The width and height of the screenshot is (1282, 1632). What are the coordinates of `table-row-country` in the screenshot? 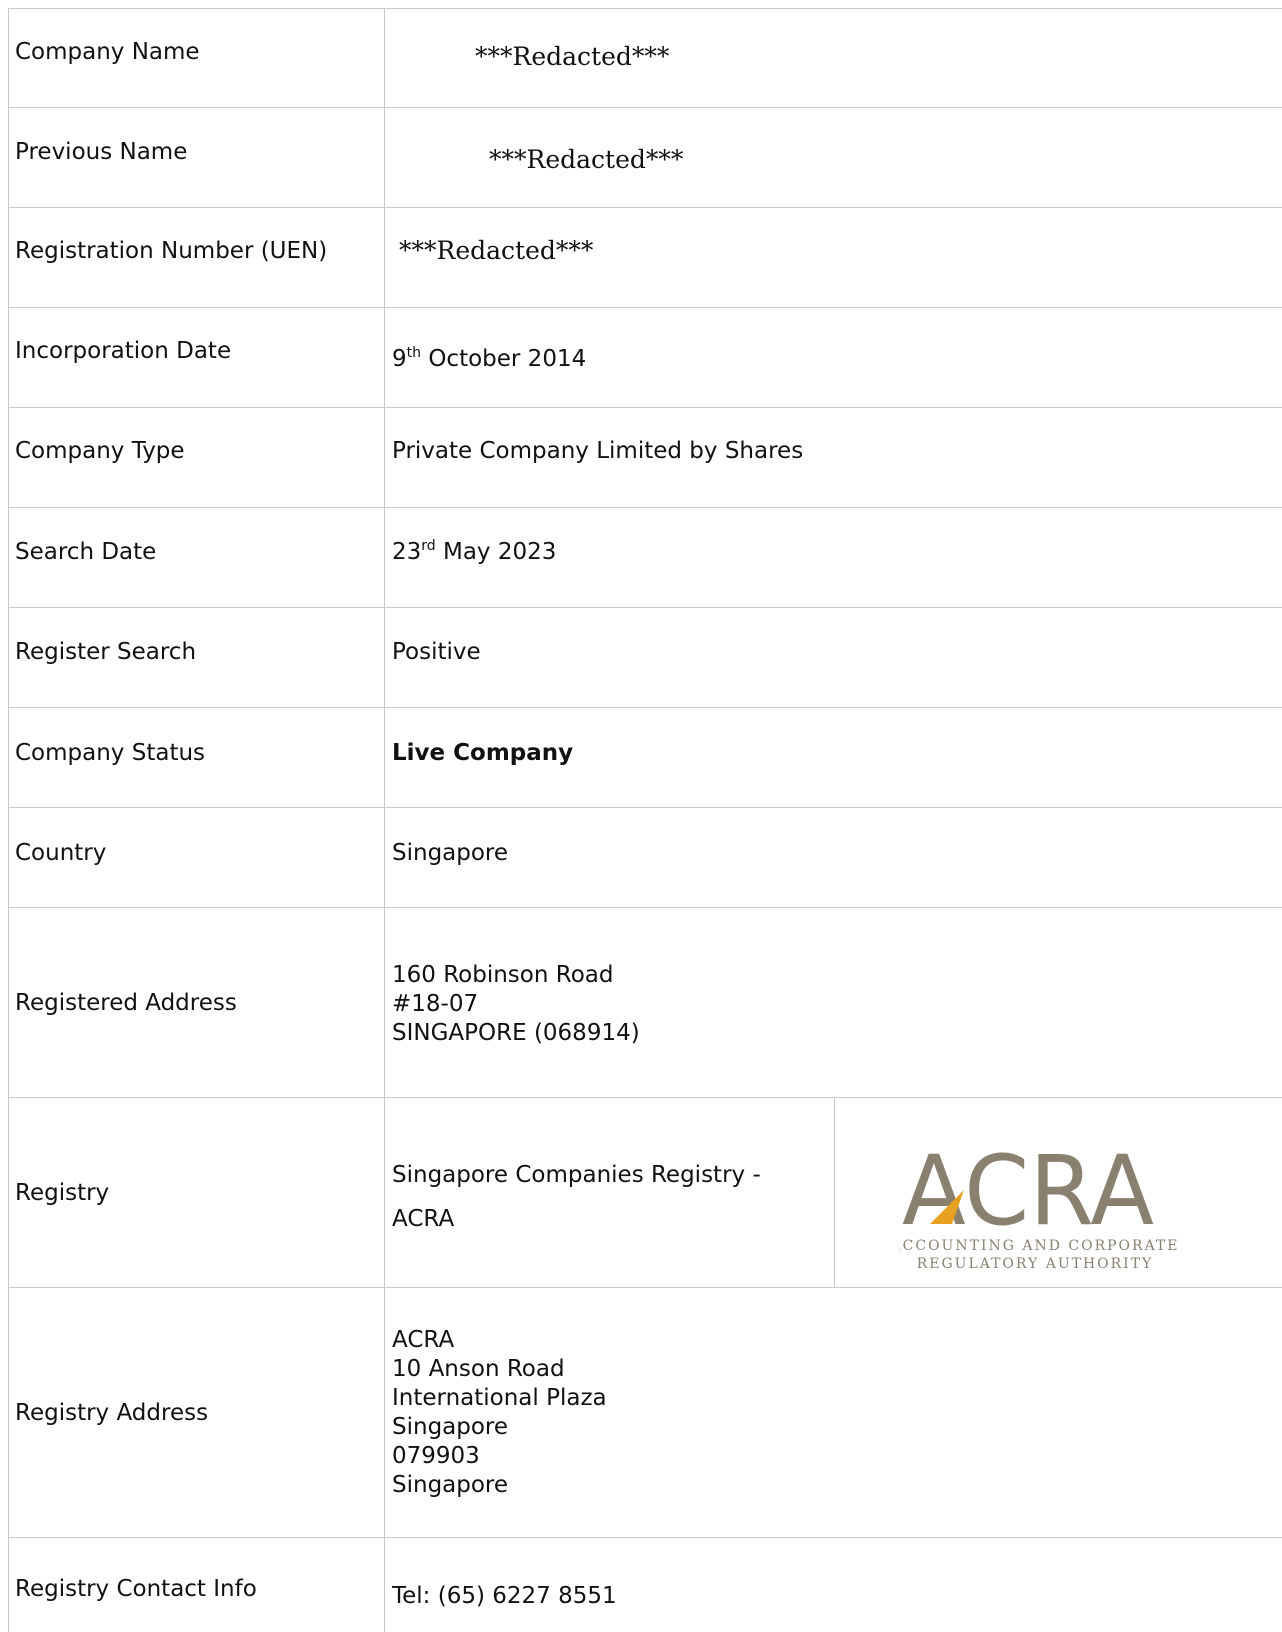 It's located at (645, 858).